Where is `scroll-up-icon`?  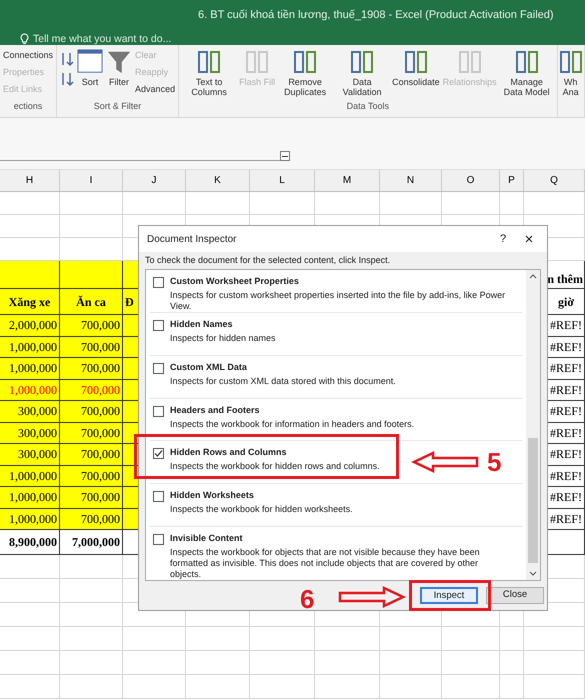 scroll-up-icon is located at coordinates (533, 276).